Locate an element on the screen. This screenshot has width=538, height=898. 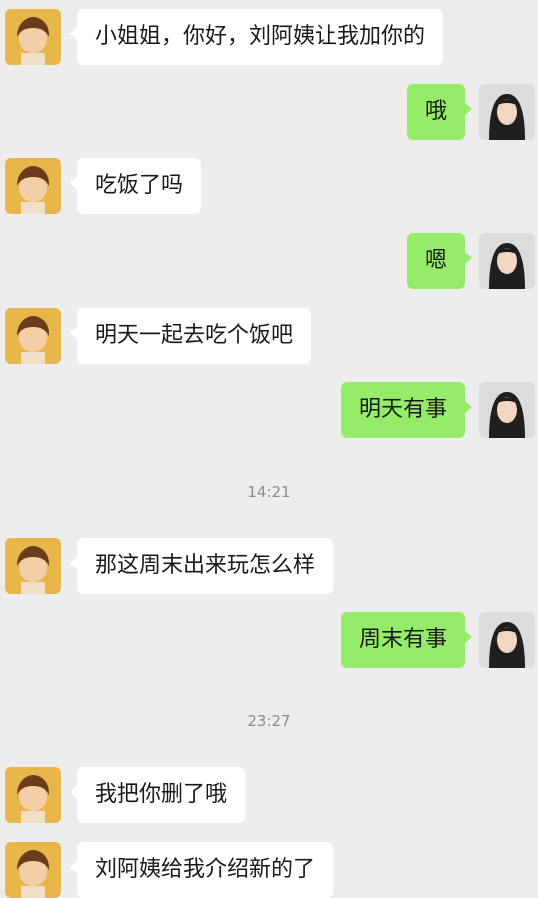
message-bubble: 我把你删了哦 is located at coordinates (157, 795).